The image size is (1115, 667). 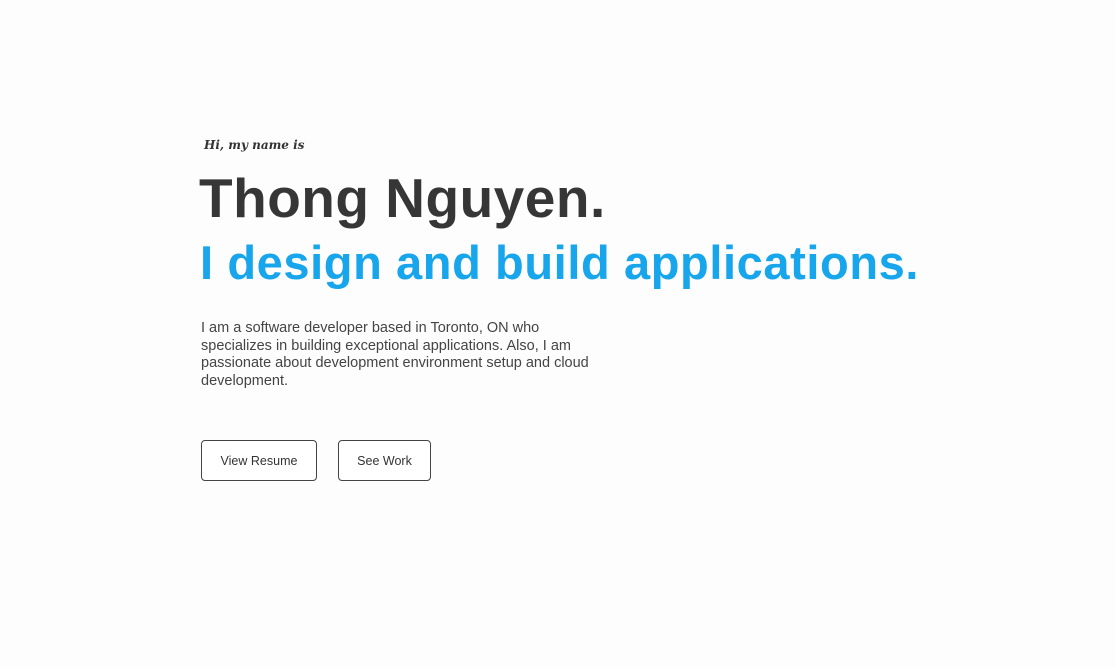 What do you see at coordinates (259, 460) in the screenshot?
I see `view-resume-button: View Resume` at bounding box center [259, 460].